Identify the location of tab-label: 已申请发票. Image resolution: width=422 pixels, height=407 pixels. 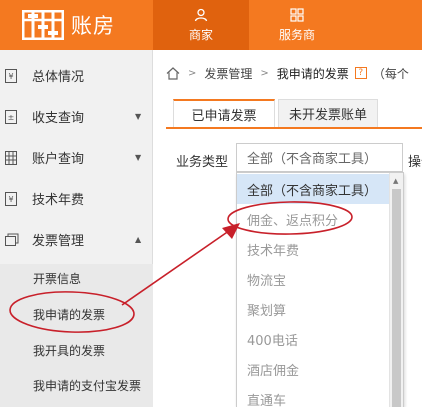
(224, 116).